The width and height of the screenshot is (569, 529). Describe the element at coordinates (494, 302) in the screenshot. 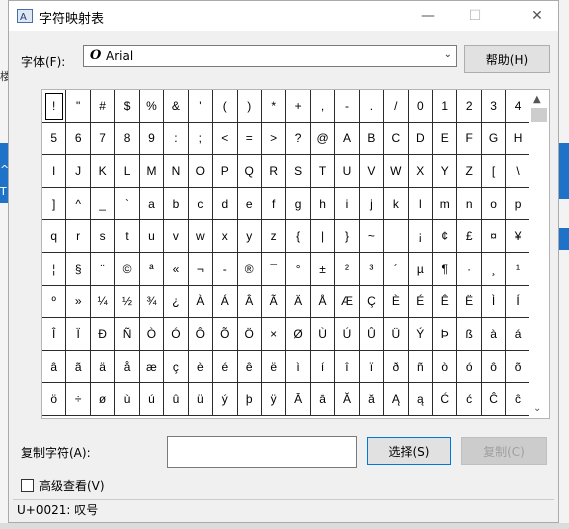

I see `char-cell: Ì` at that location.